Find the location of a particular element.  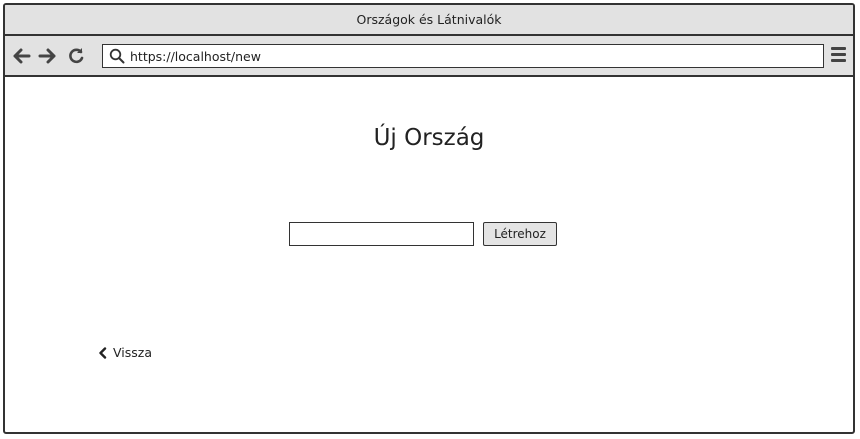

page-title: Új Ország is located at coordinates (429, 138).